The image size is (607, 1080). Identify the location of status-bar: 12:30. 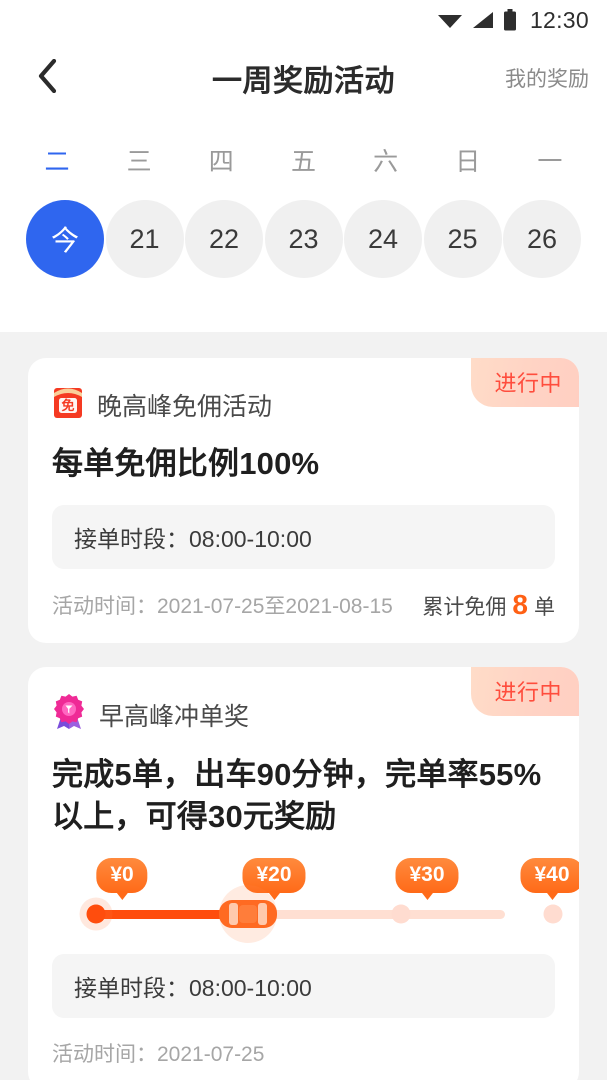
(303, 20).